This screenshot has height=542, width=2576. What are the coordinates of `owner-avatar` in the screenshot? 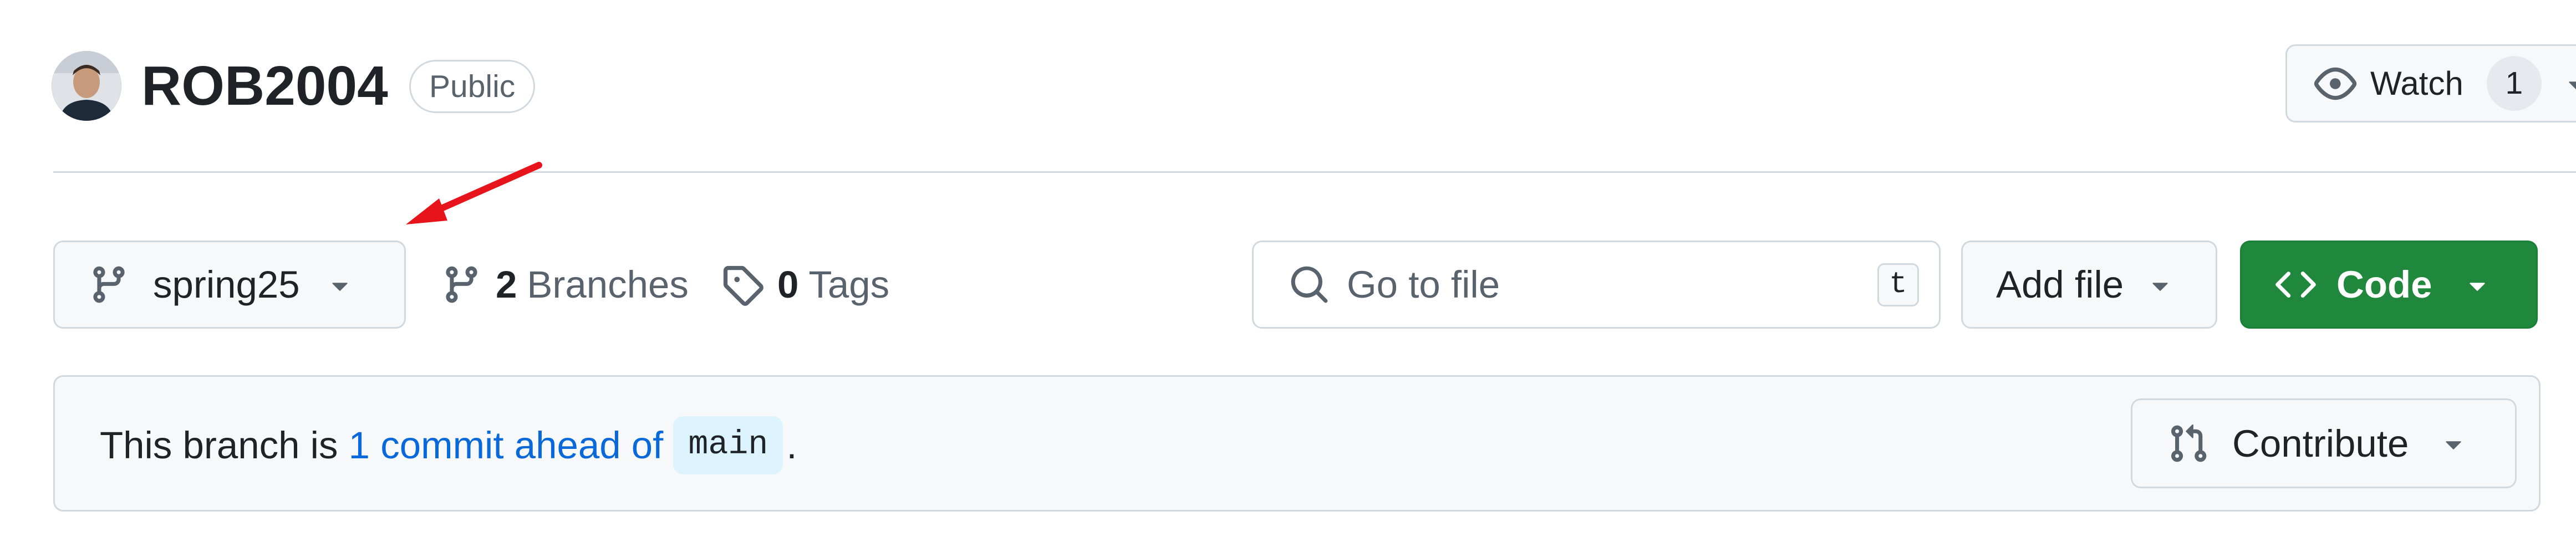 It's located at (87, 86).